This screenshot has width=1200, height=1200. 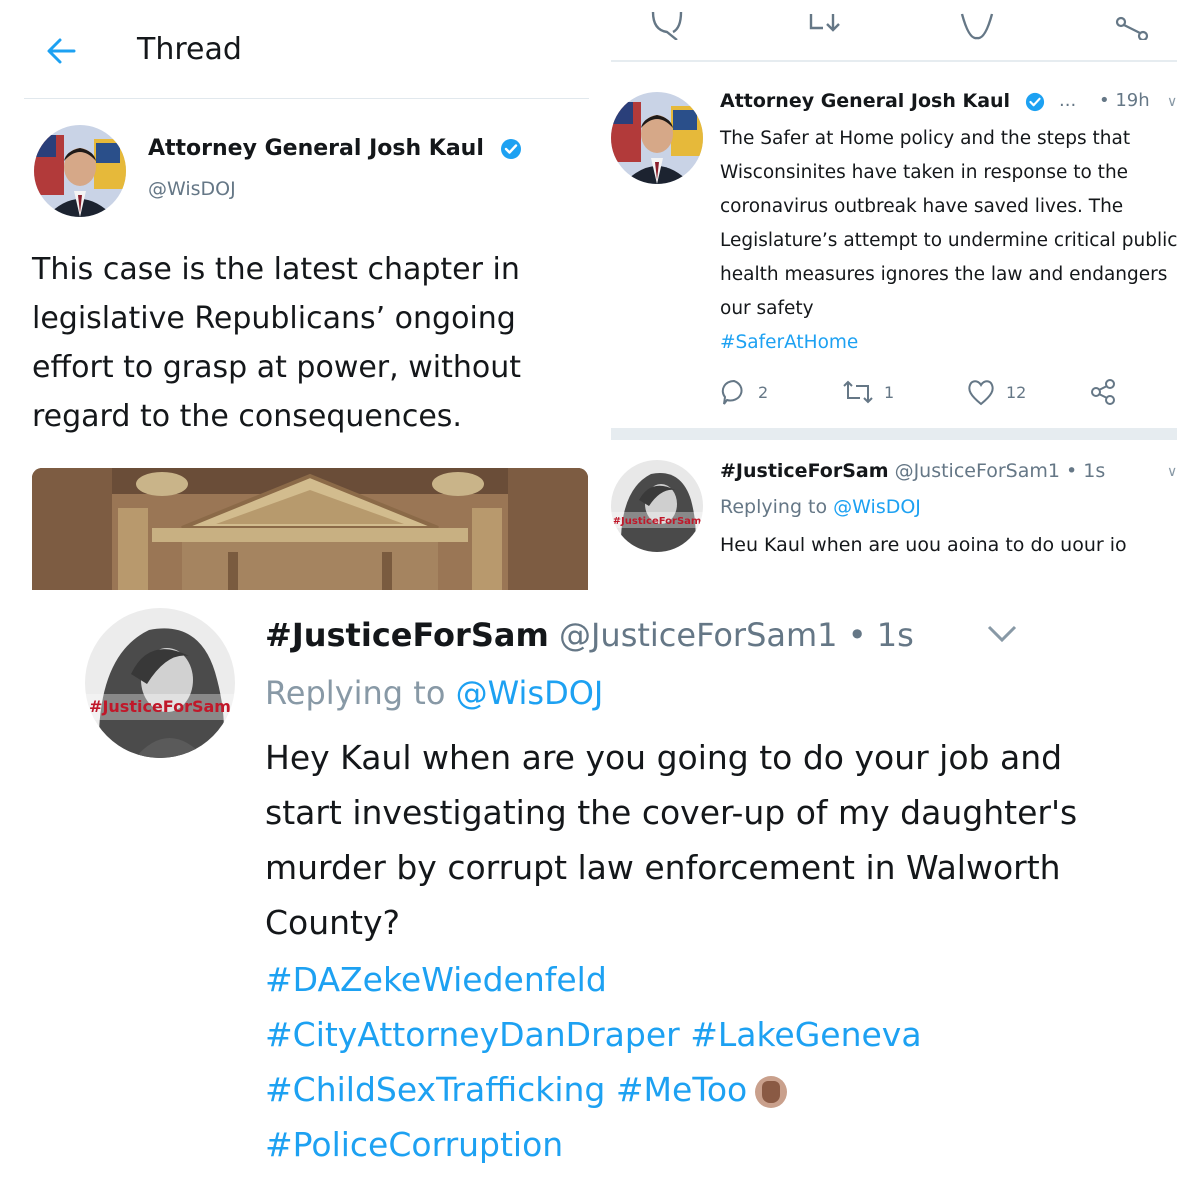 What do you see at coordinates (789, 342) in the screenshot?
I see `hashtag-link: #SaferAtHome` at bounding box center [789, 342].